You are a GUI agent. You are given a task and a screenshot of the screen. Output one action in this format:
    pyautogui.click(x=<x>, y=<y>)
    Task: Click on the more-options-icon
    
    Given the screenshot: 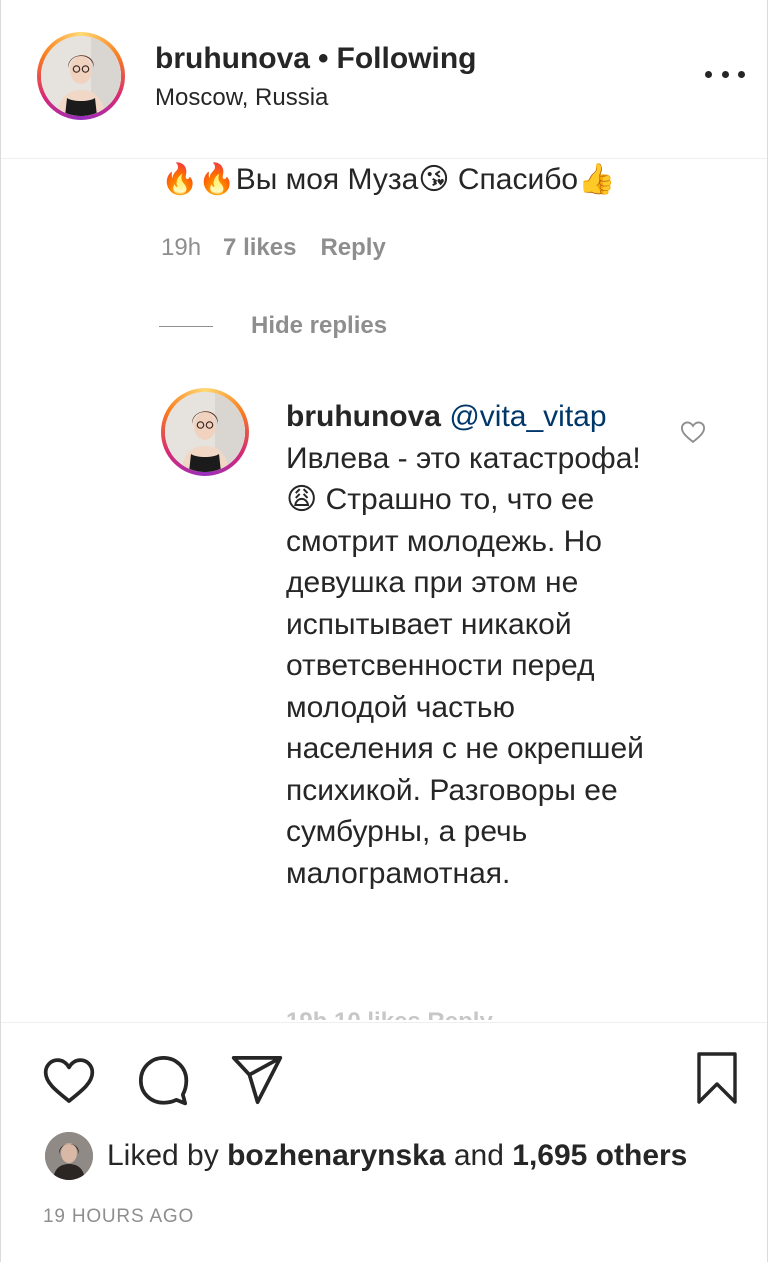 What is the action you would take?
    pyautogui.click(x=725, y=74)
    